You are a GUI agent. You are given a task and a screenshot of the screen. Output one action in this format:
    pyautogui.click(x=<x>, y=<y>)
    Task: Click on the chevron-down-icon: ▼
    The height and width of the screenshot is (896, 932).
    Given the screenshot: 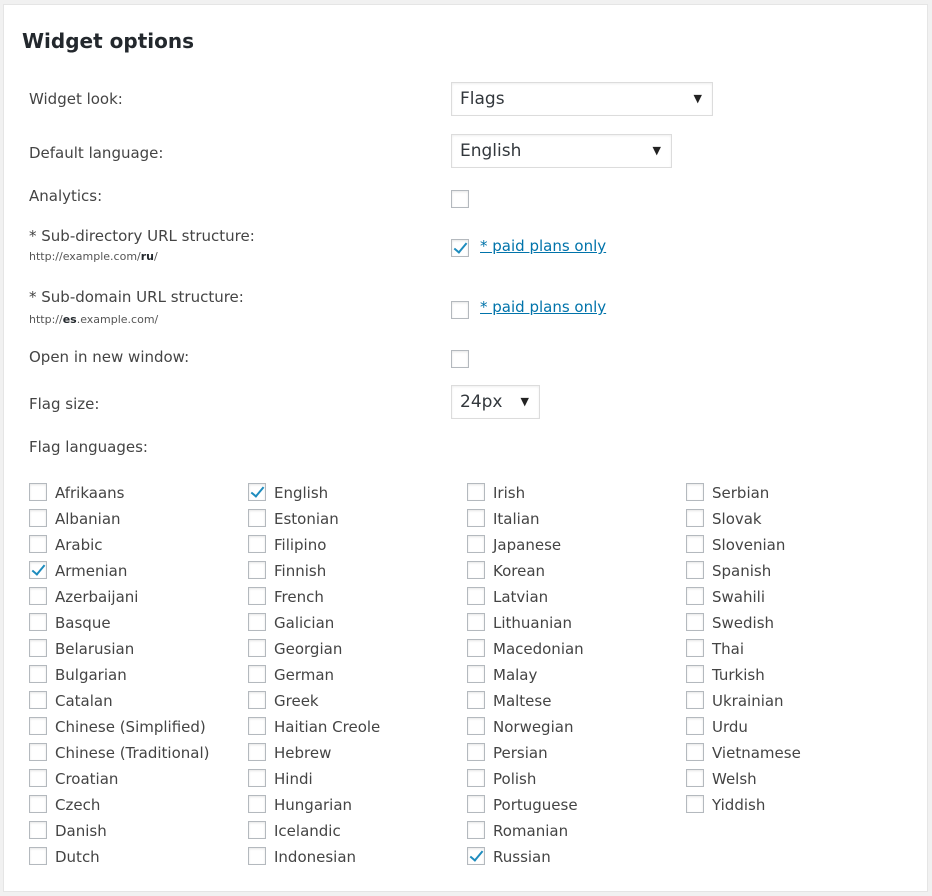 What is the action you would take?
    pyautogui.click(x=697, y=98)
    